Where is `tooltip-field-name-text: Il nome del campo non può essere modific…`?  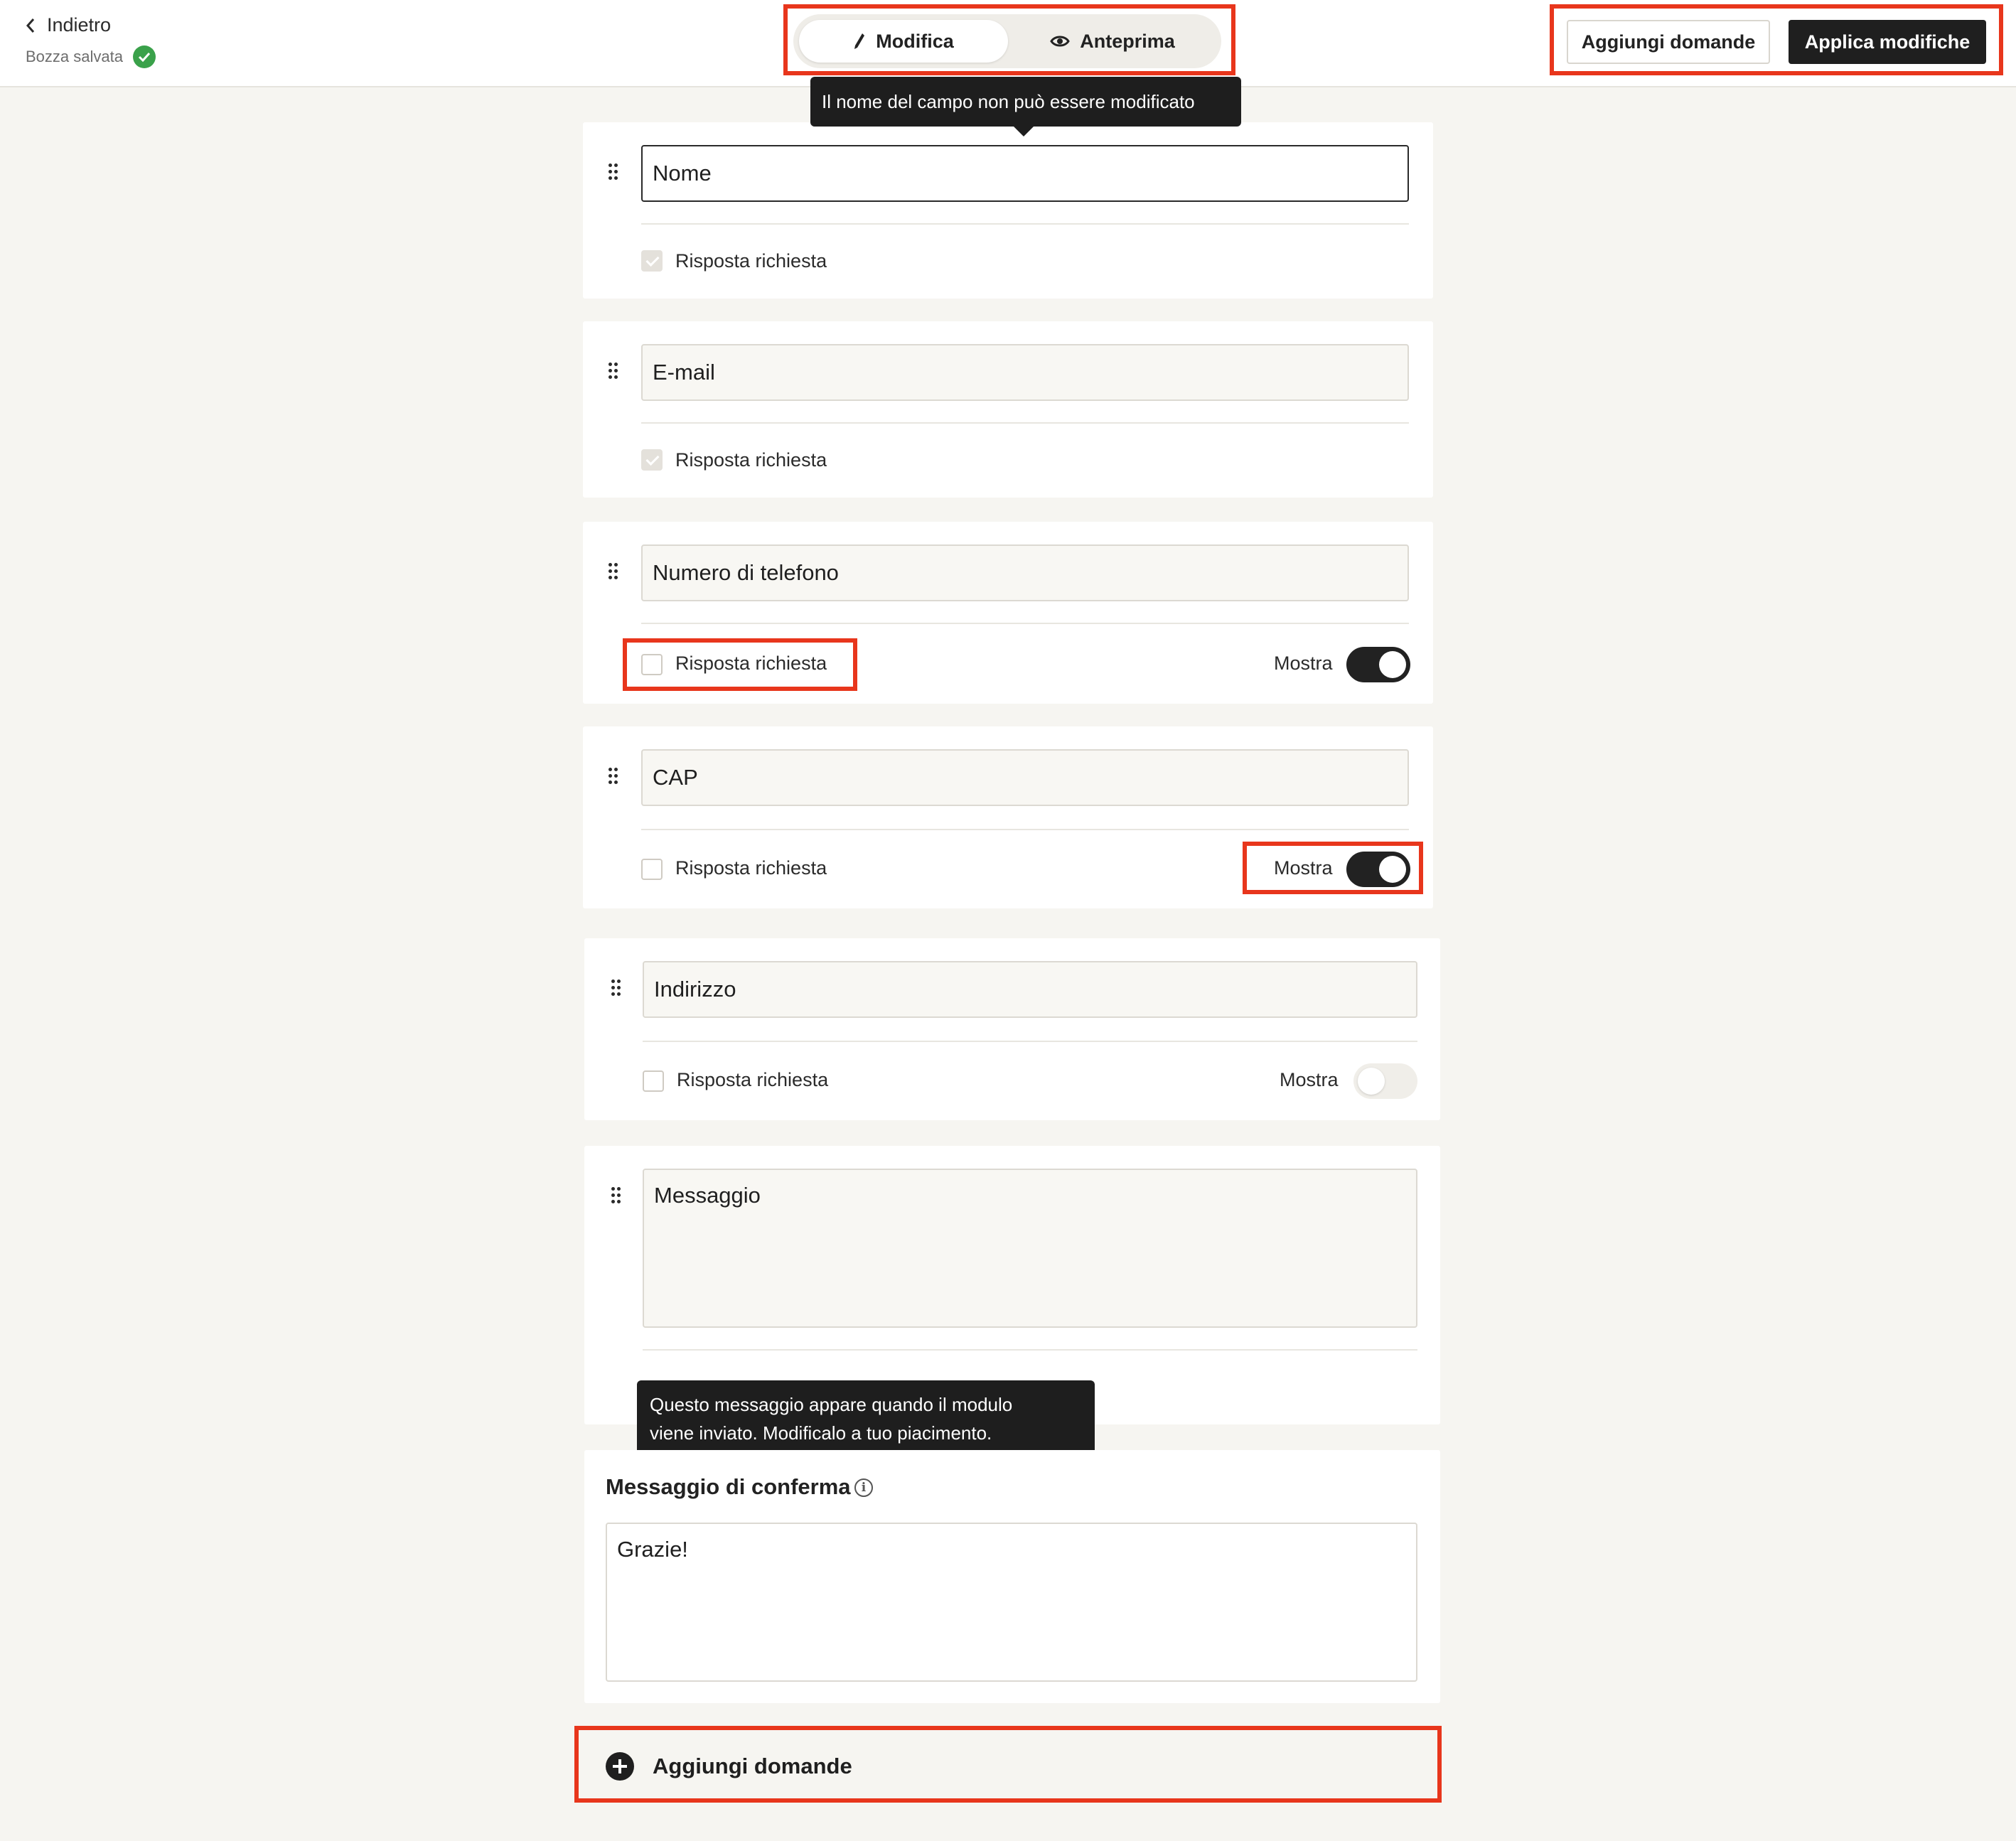 tooltip-field-name-text: Il nome del campo non può essere modific… is located at coordinates (1009, 101).